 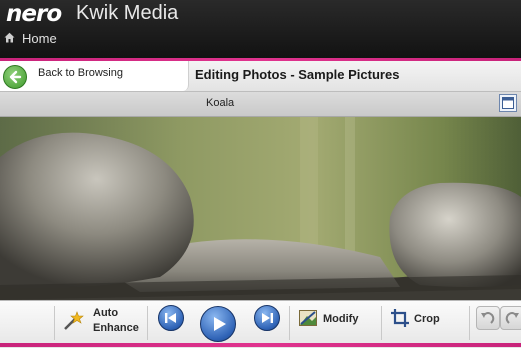 I want to click on back-to-browsing-button: Back to Browsing, so click(x=94, y=76).